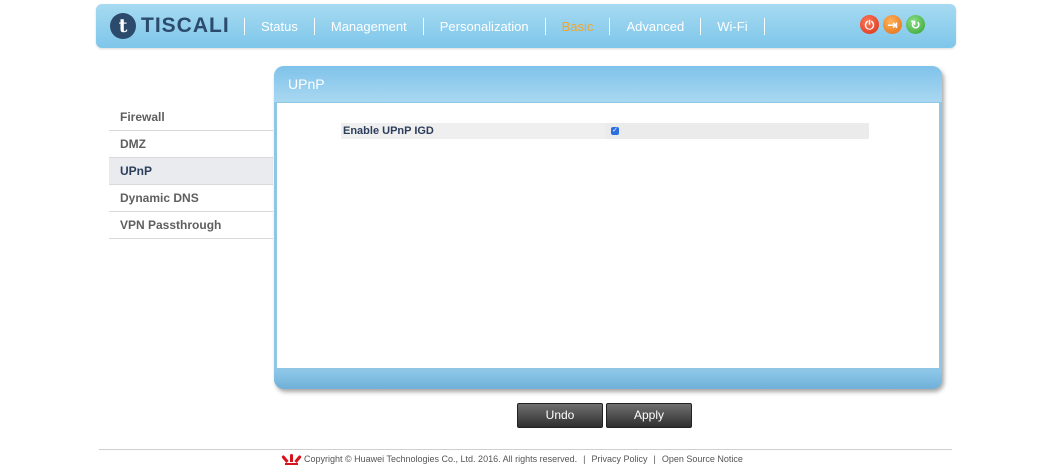  Describe the element at coordinates (702, 459) in the screenshot. I see `open-source-notice-link: Open Source Notice` at that location.